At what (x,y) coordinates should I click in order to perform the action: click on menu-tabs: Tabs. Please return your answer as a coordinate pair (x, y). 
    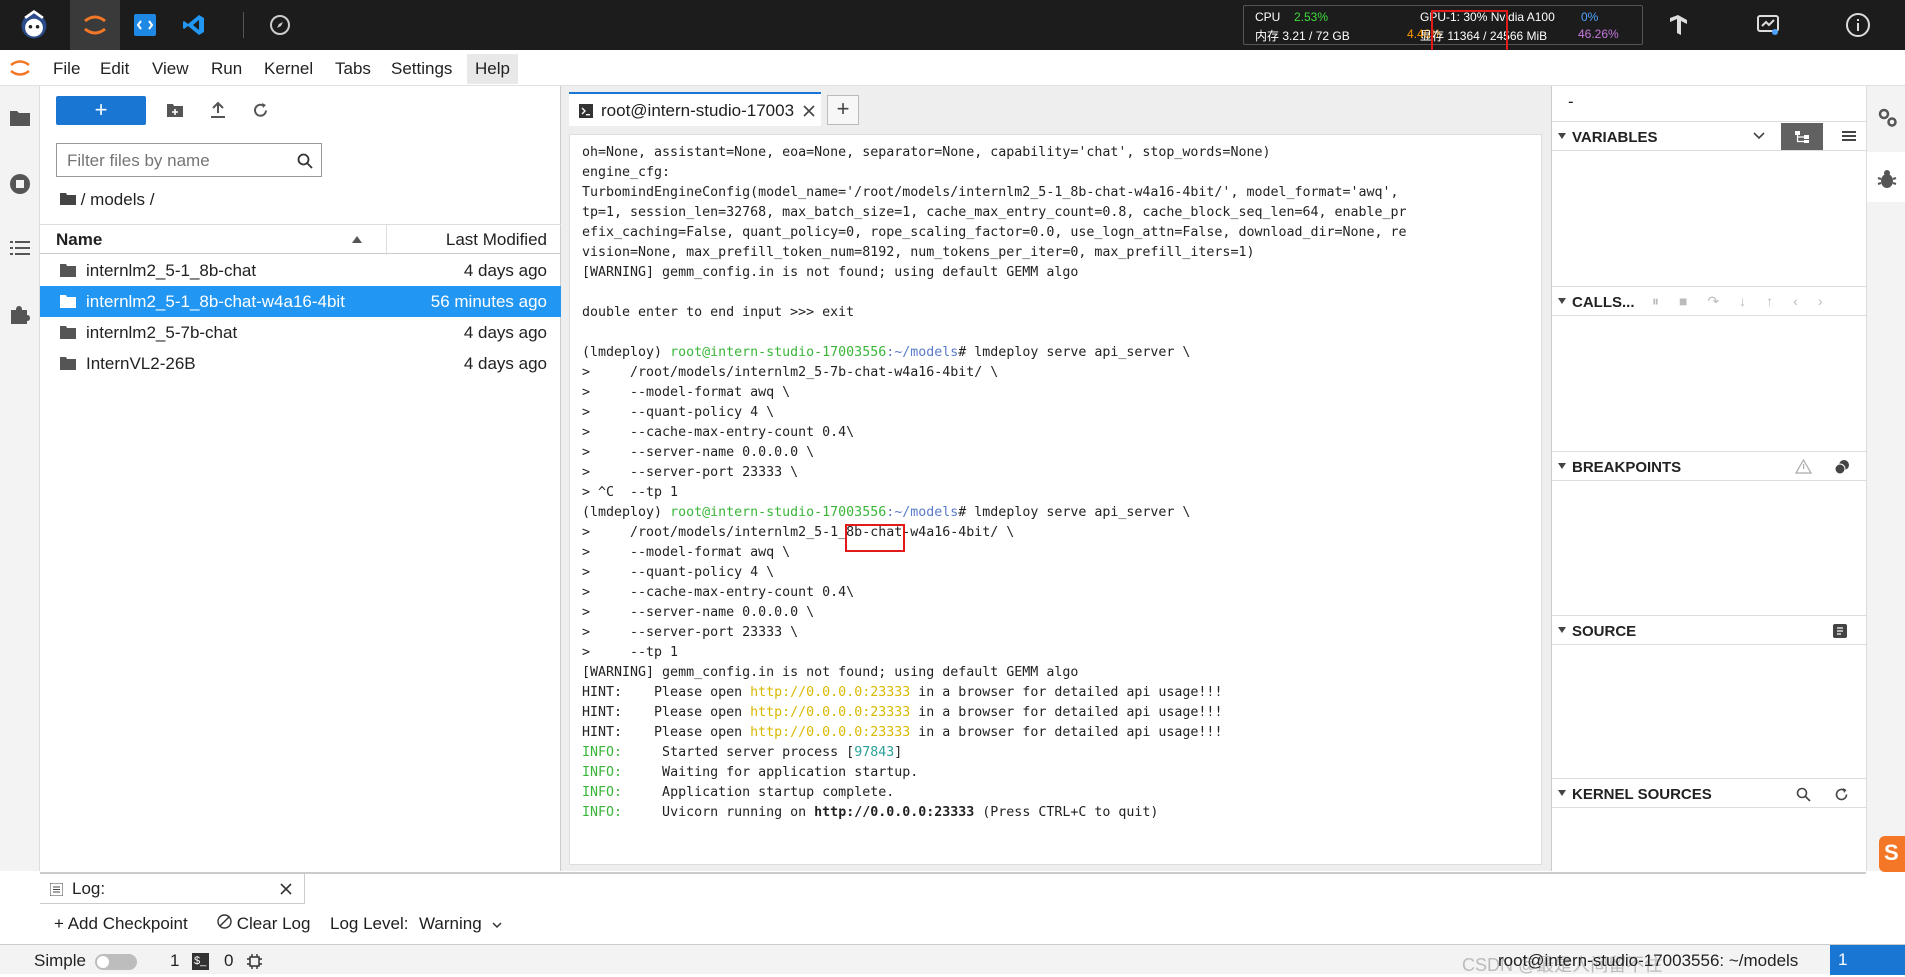
    Looking at the image, I should click on (353, 69).